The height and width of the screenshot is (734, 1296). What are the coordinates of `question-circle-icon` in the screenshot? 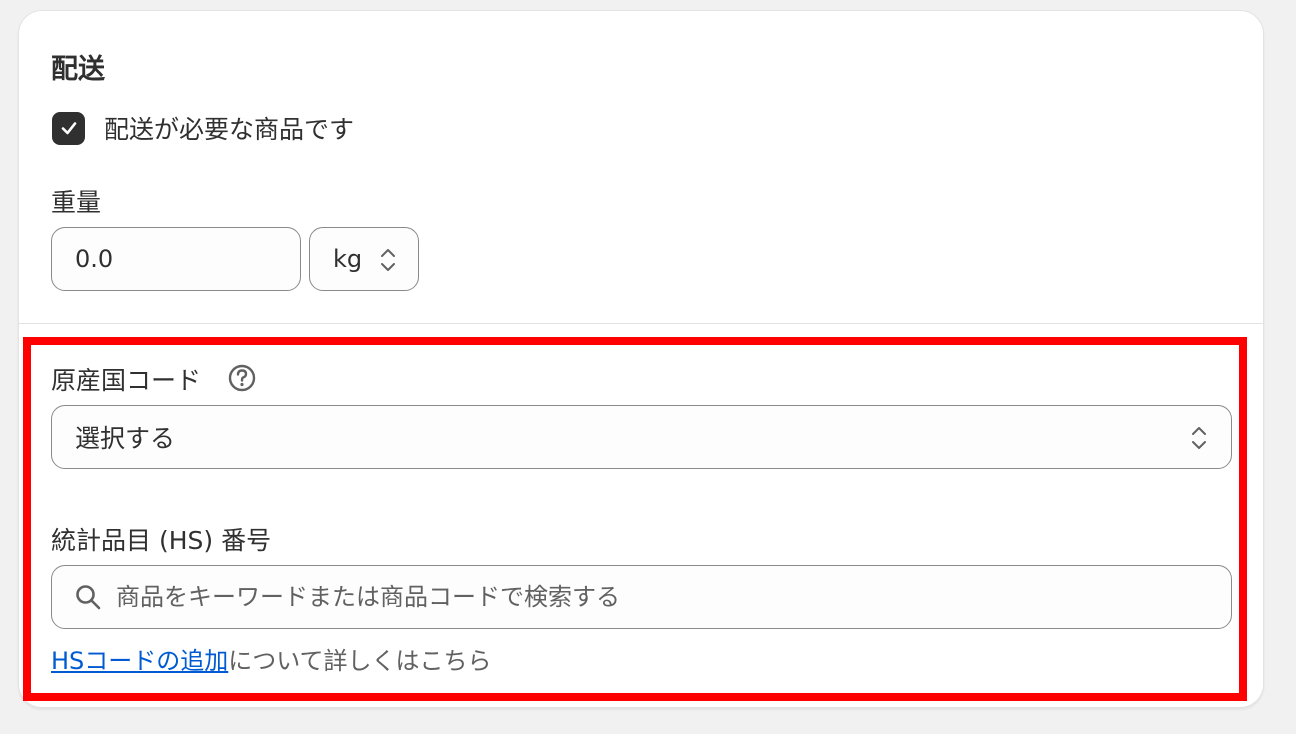 It's located at (242, 378).